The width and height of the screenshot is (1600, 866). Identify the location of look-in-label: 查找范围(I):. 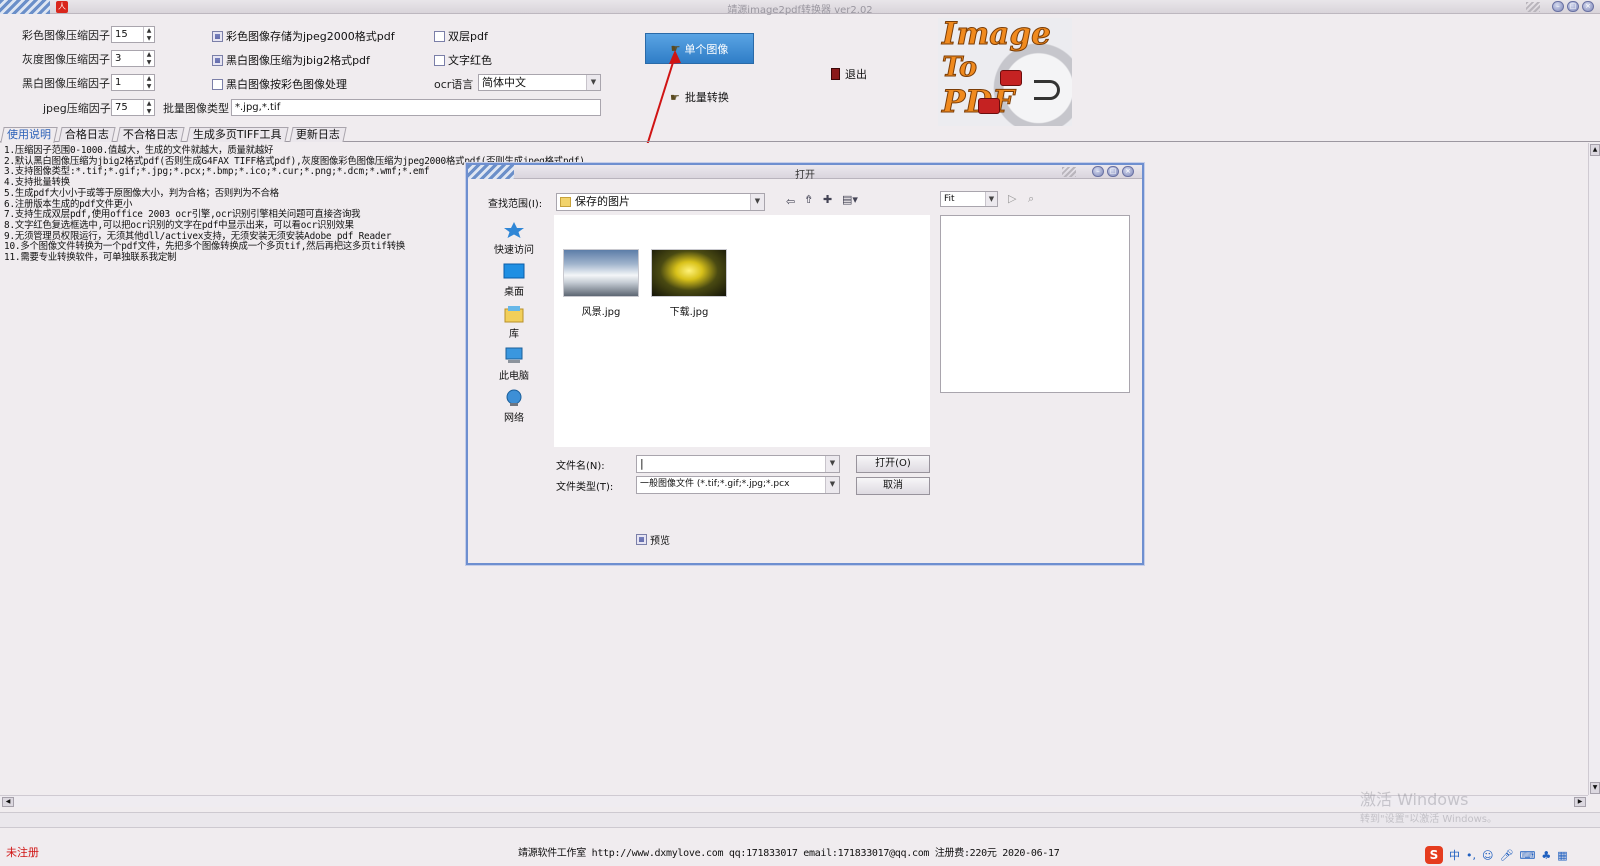
(515, 204).